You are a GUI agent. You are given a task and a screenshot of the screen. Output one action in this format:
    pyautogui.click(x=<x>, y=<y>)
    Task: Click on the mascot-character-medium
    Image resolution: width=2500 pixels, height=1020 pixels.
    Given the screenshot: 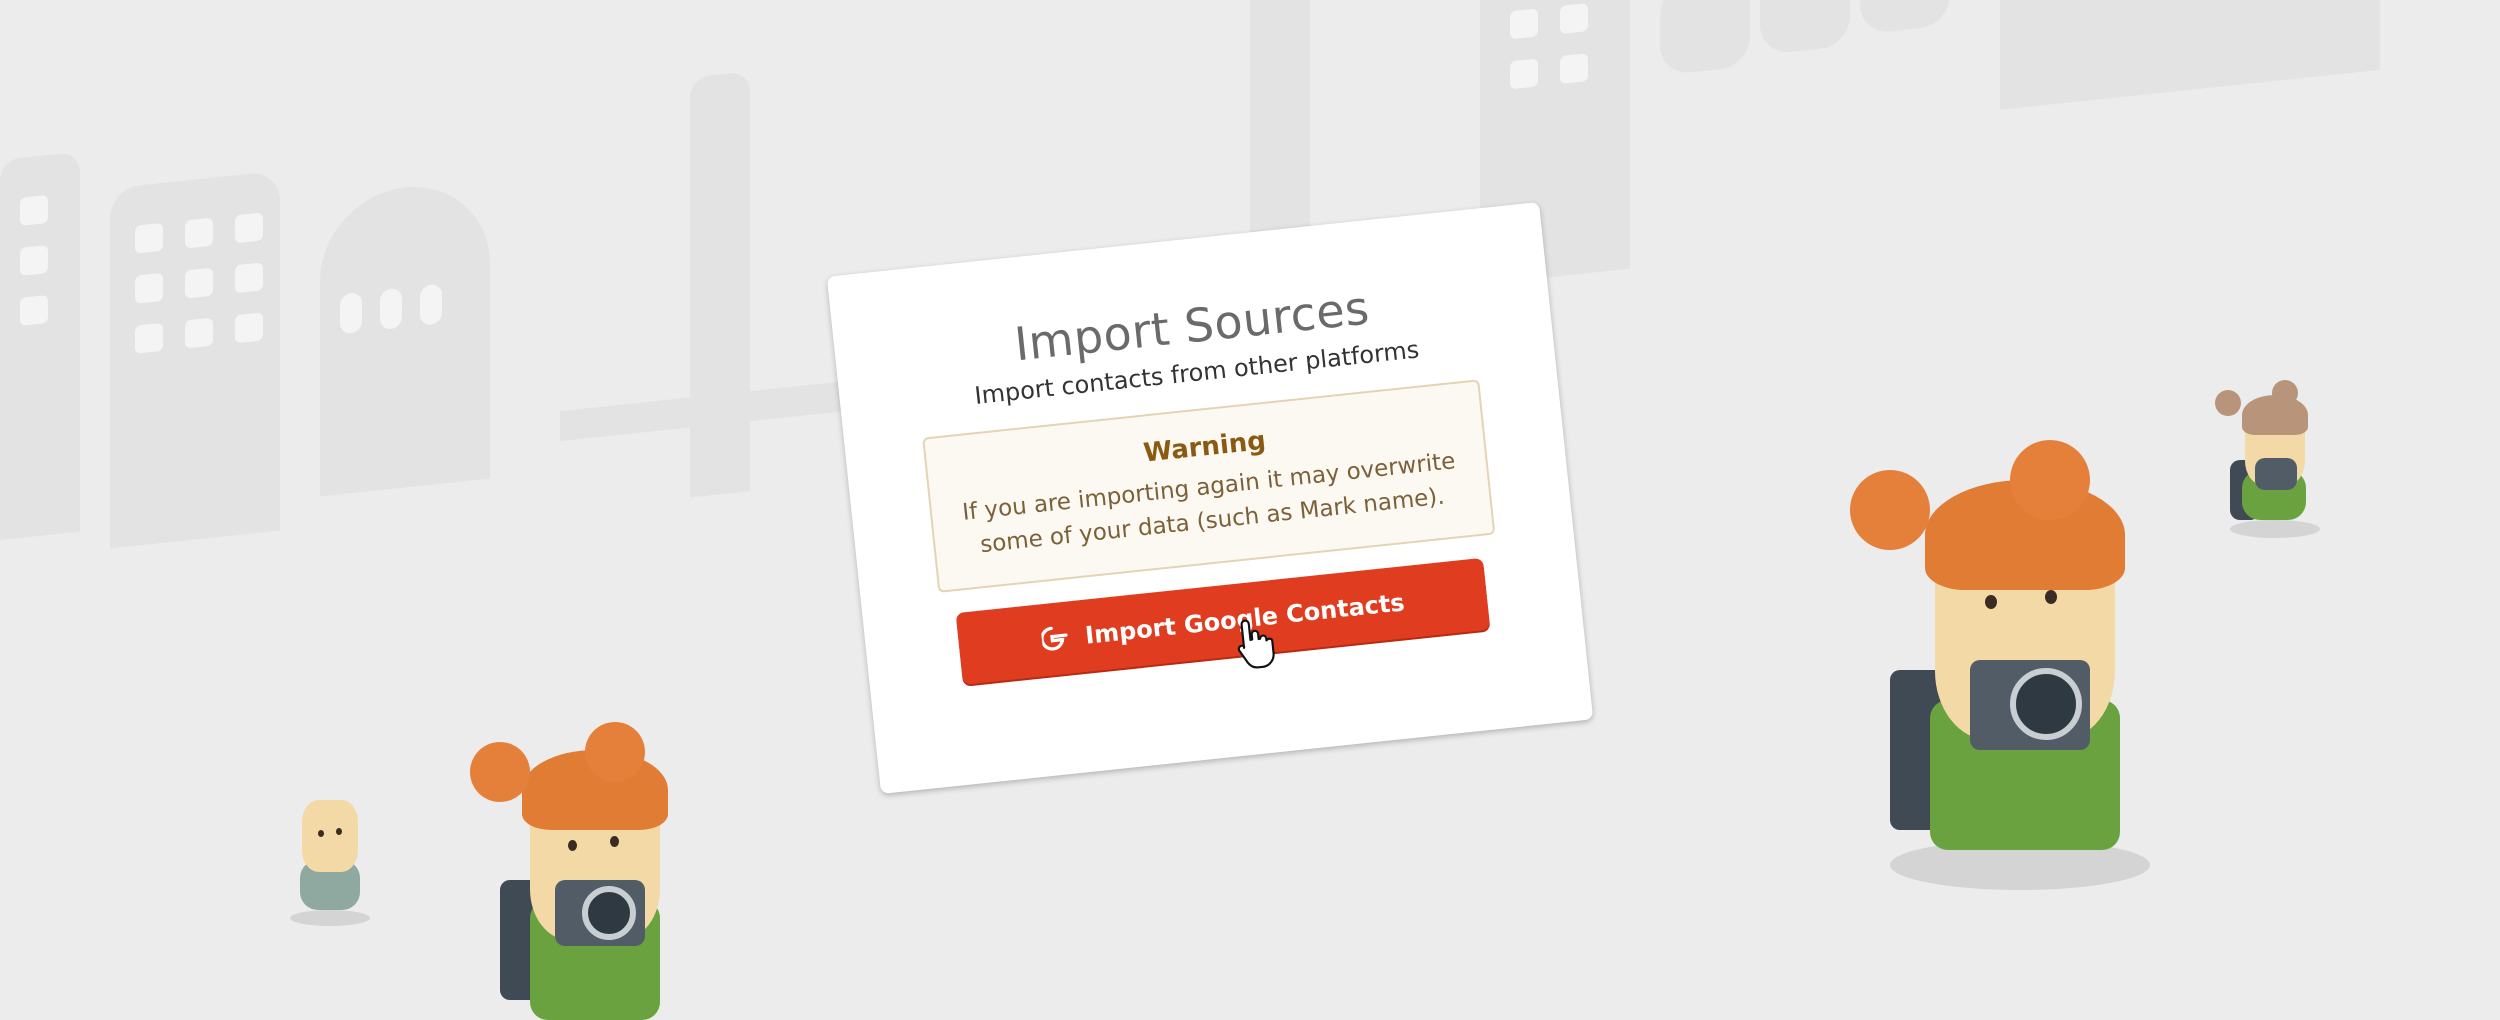 What is the action you would take?
    pyautogui.click(x=580, y=870)
    